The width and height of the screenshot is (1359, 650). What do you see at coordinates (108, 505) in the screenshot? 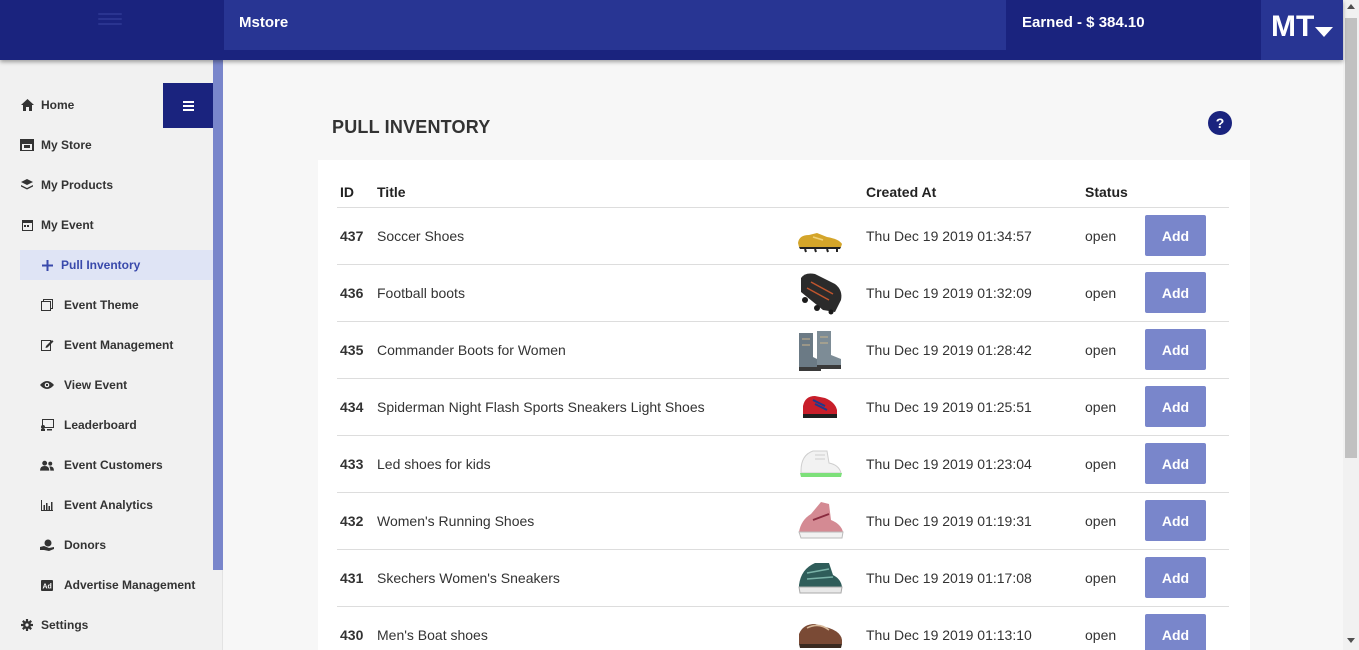
I see `sidebar-item-label: Event Analytics` at bounding box center [108, 505].